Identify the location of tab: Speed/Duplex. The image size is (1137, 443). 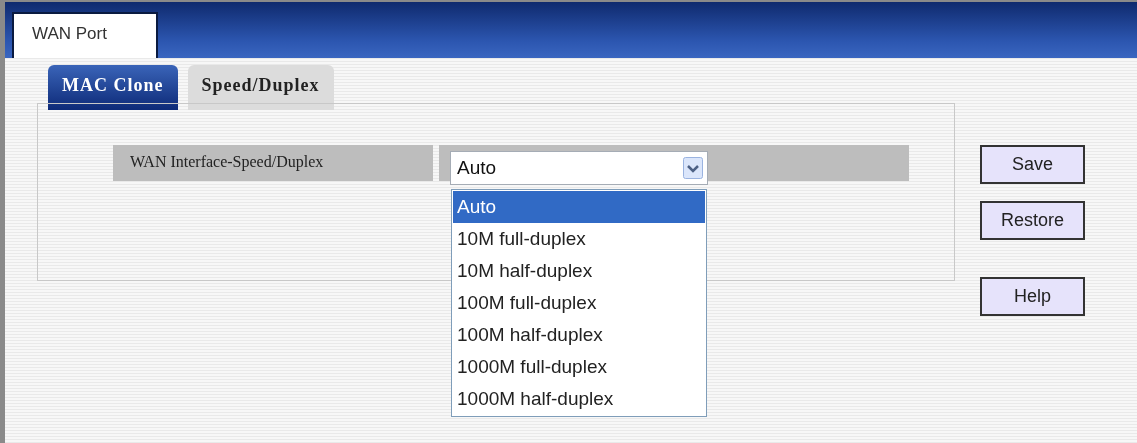
(260, 87).